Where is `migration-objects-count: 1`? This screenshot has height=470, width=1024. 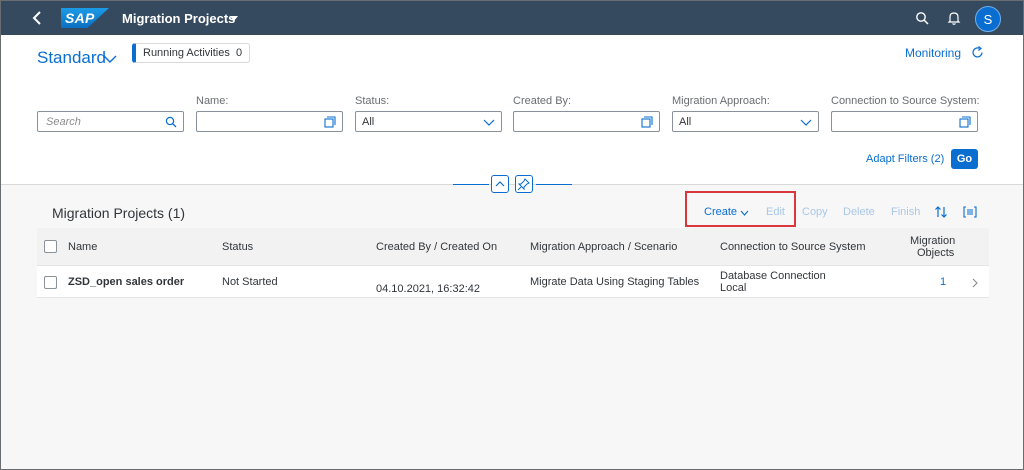
migration-objects-count: 1 is located at coordinates (943, 282).